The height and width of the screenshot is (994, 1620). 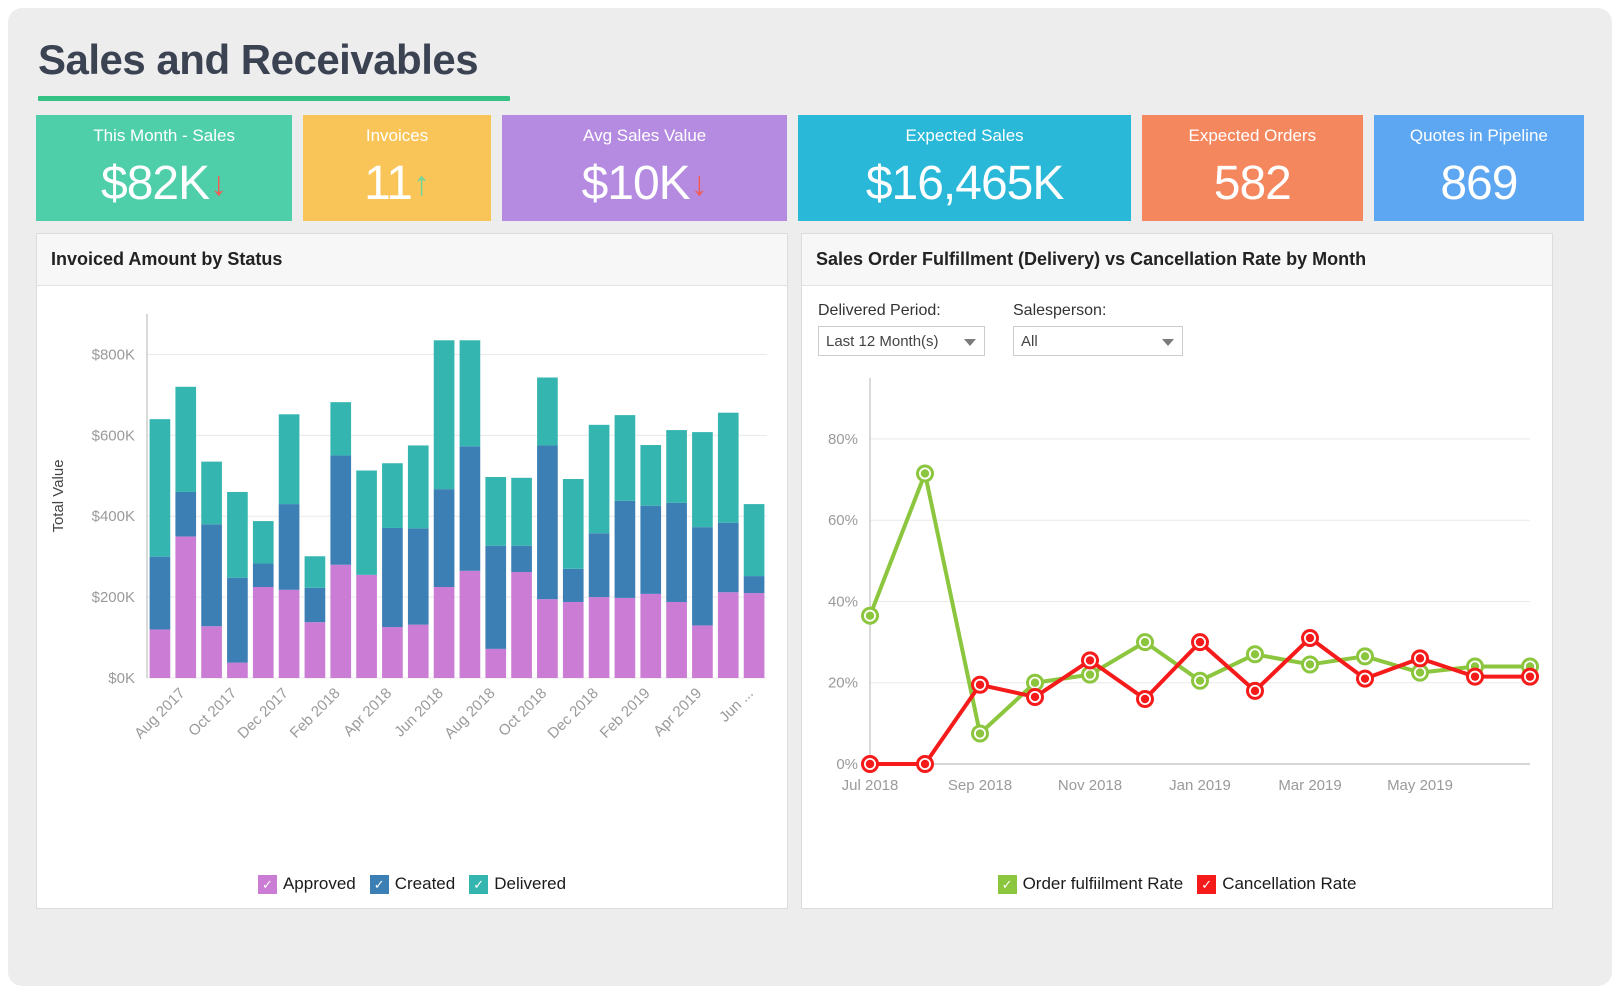 I want to click on legend-item-created: ✓ Created, so click(x=412, y=884).